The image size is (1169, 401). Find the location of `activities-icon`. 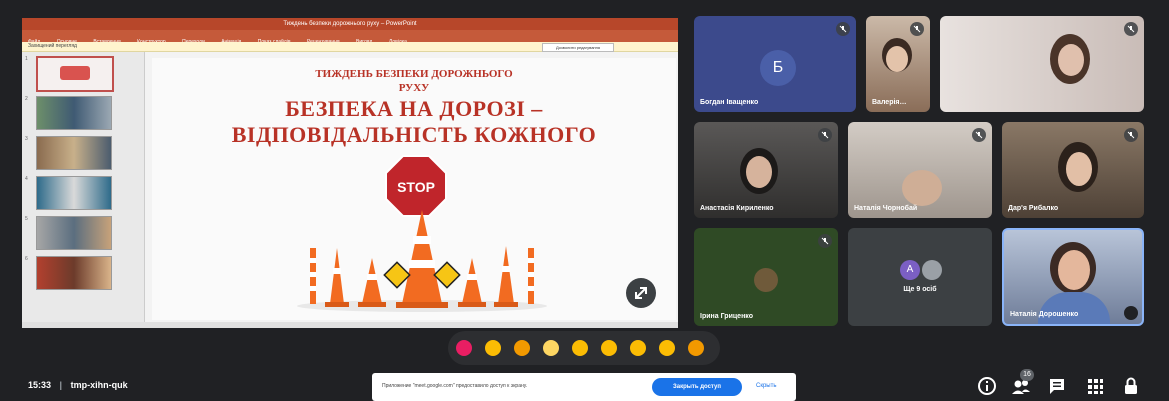

activities-icon is located at coordinates (1095, 386).